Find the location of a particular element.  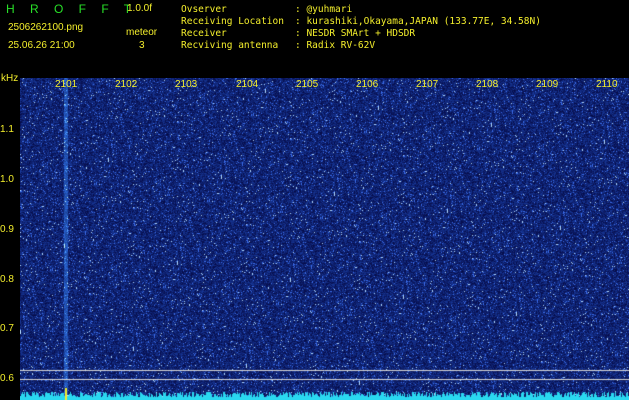

freq-tick: 1.0 is located at coordinates (7, 179).